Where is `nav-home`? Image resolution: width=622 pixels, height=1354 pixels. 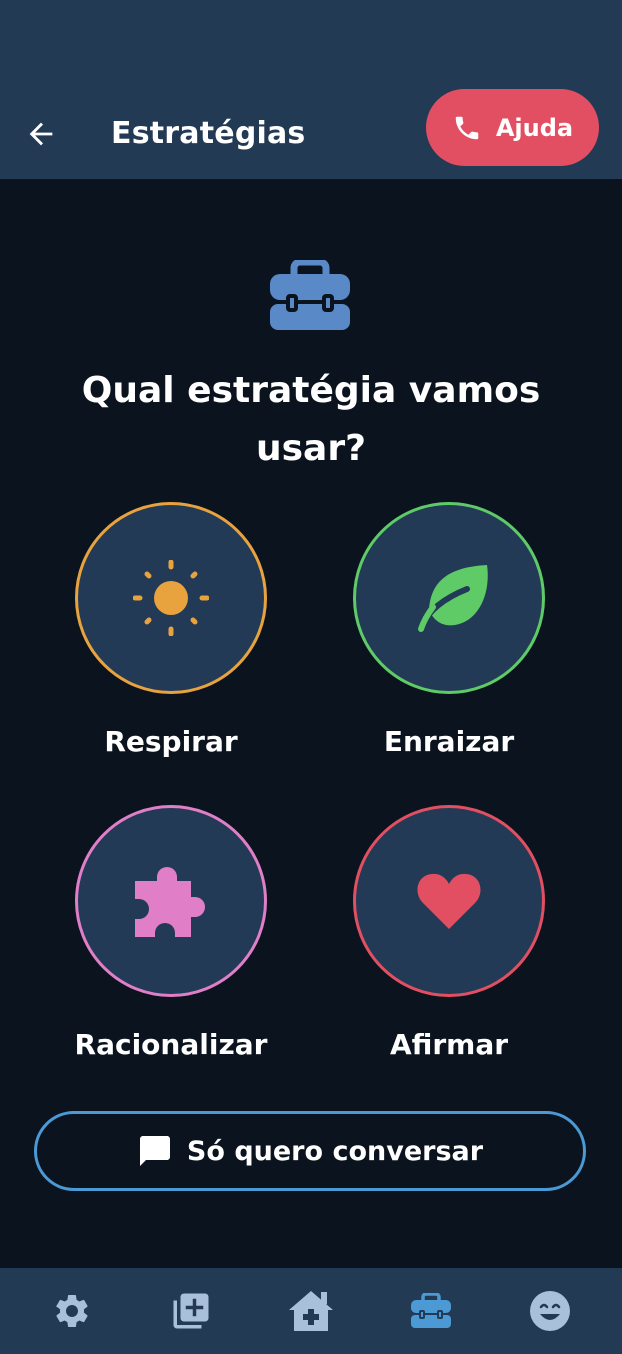 nav-home is located at coordinates (311, 1311).